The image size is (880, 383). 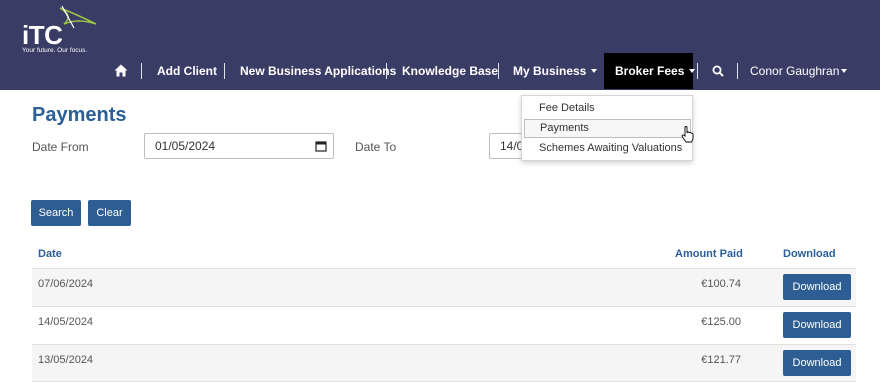 What do you see at coordinates (50, 254) in the screenshot?
I see `column-header-date: Date` at bounding box center [50, 254].